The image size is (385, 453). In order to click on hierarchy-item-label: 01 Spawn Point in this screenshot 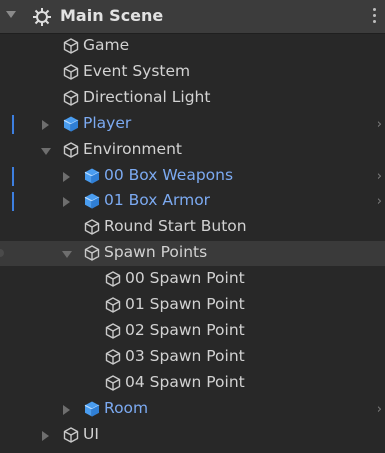, I will do `click(185, 304)`.